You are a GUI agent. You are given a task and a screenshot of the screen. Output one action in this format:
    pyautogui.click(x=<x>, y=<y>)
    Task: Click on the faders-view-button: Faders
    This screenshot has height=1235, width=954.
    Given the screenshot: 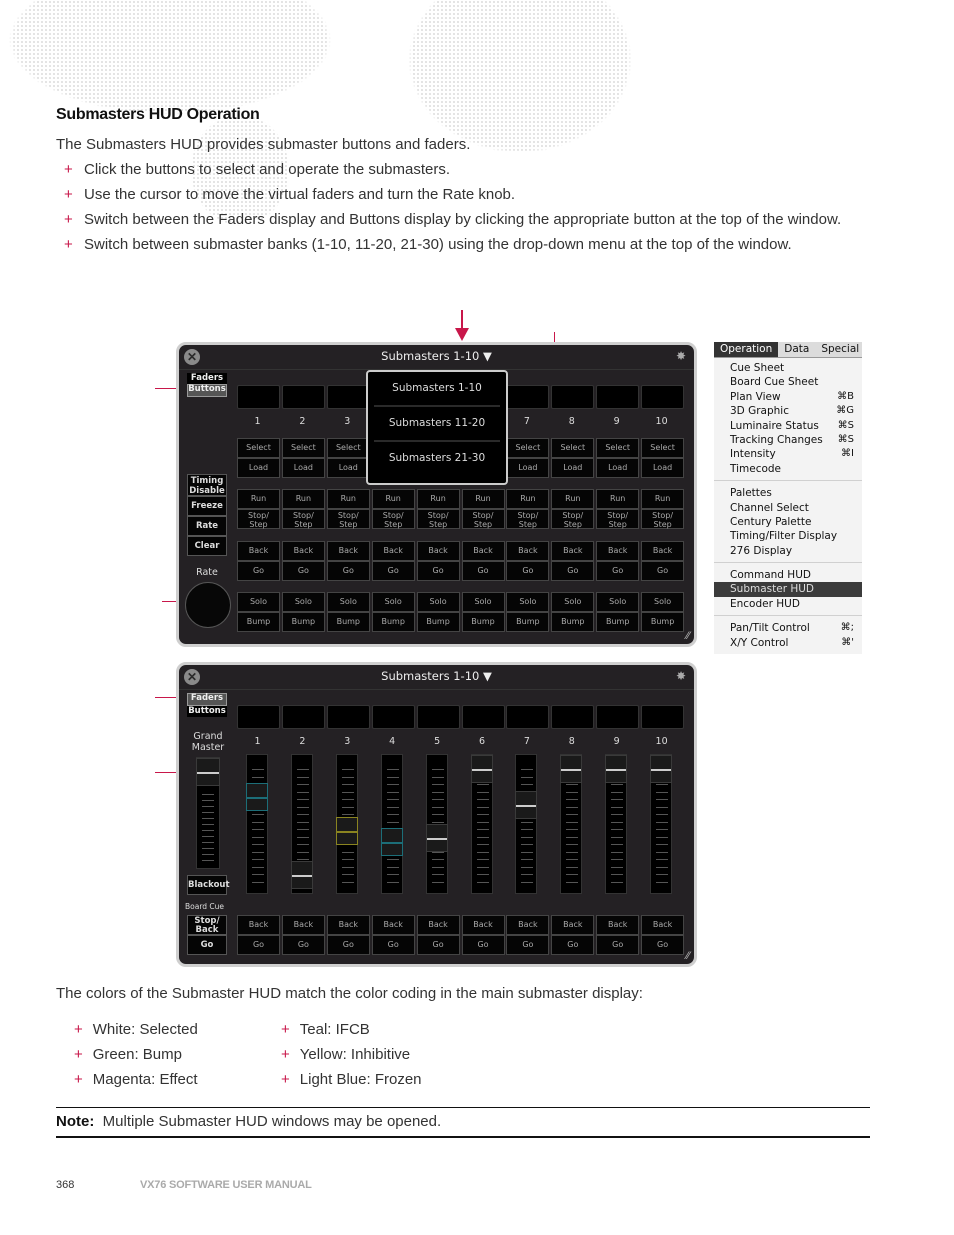 What is the action you would take?
    pyautogui.click(x=207, y=378)
    